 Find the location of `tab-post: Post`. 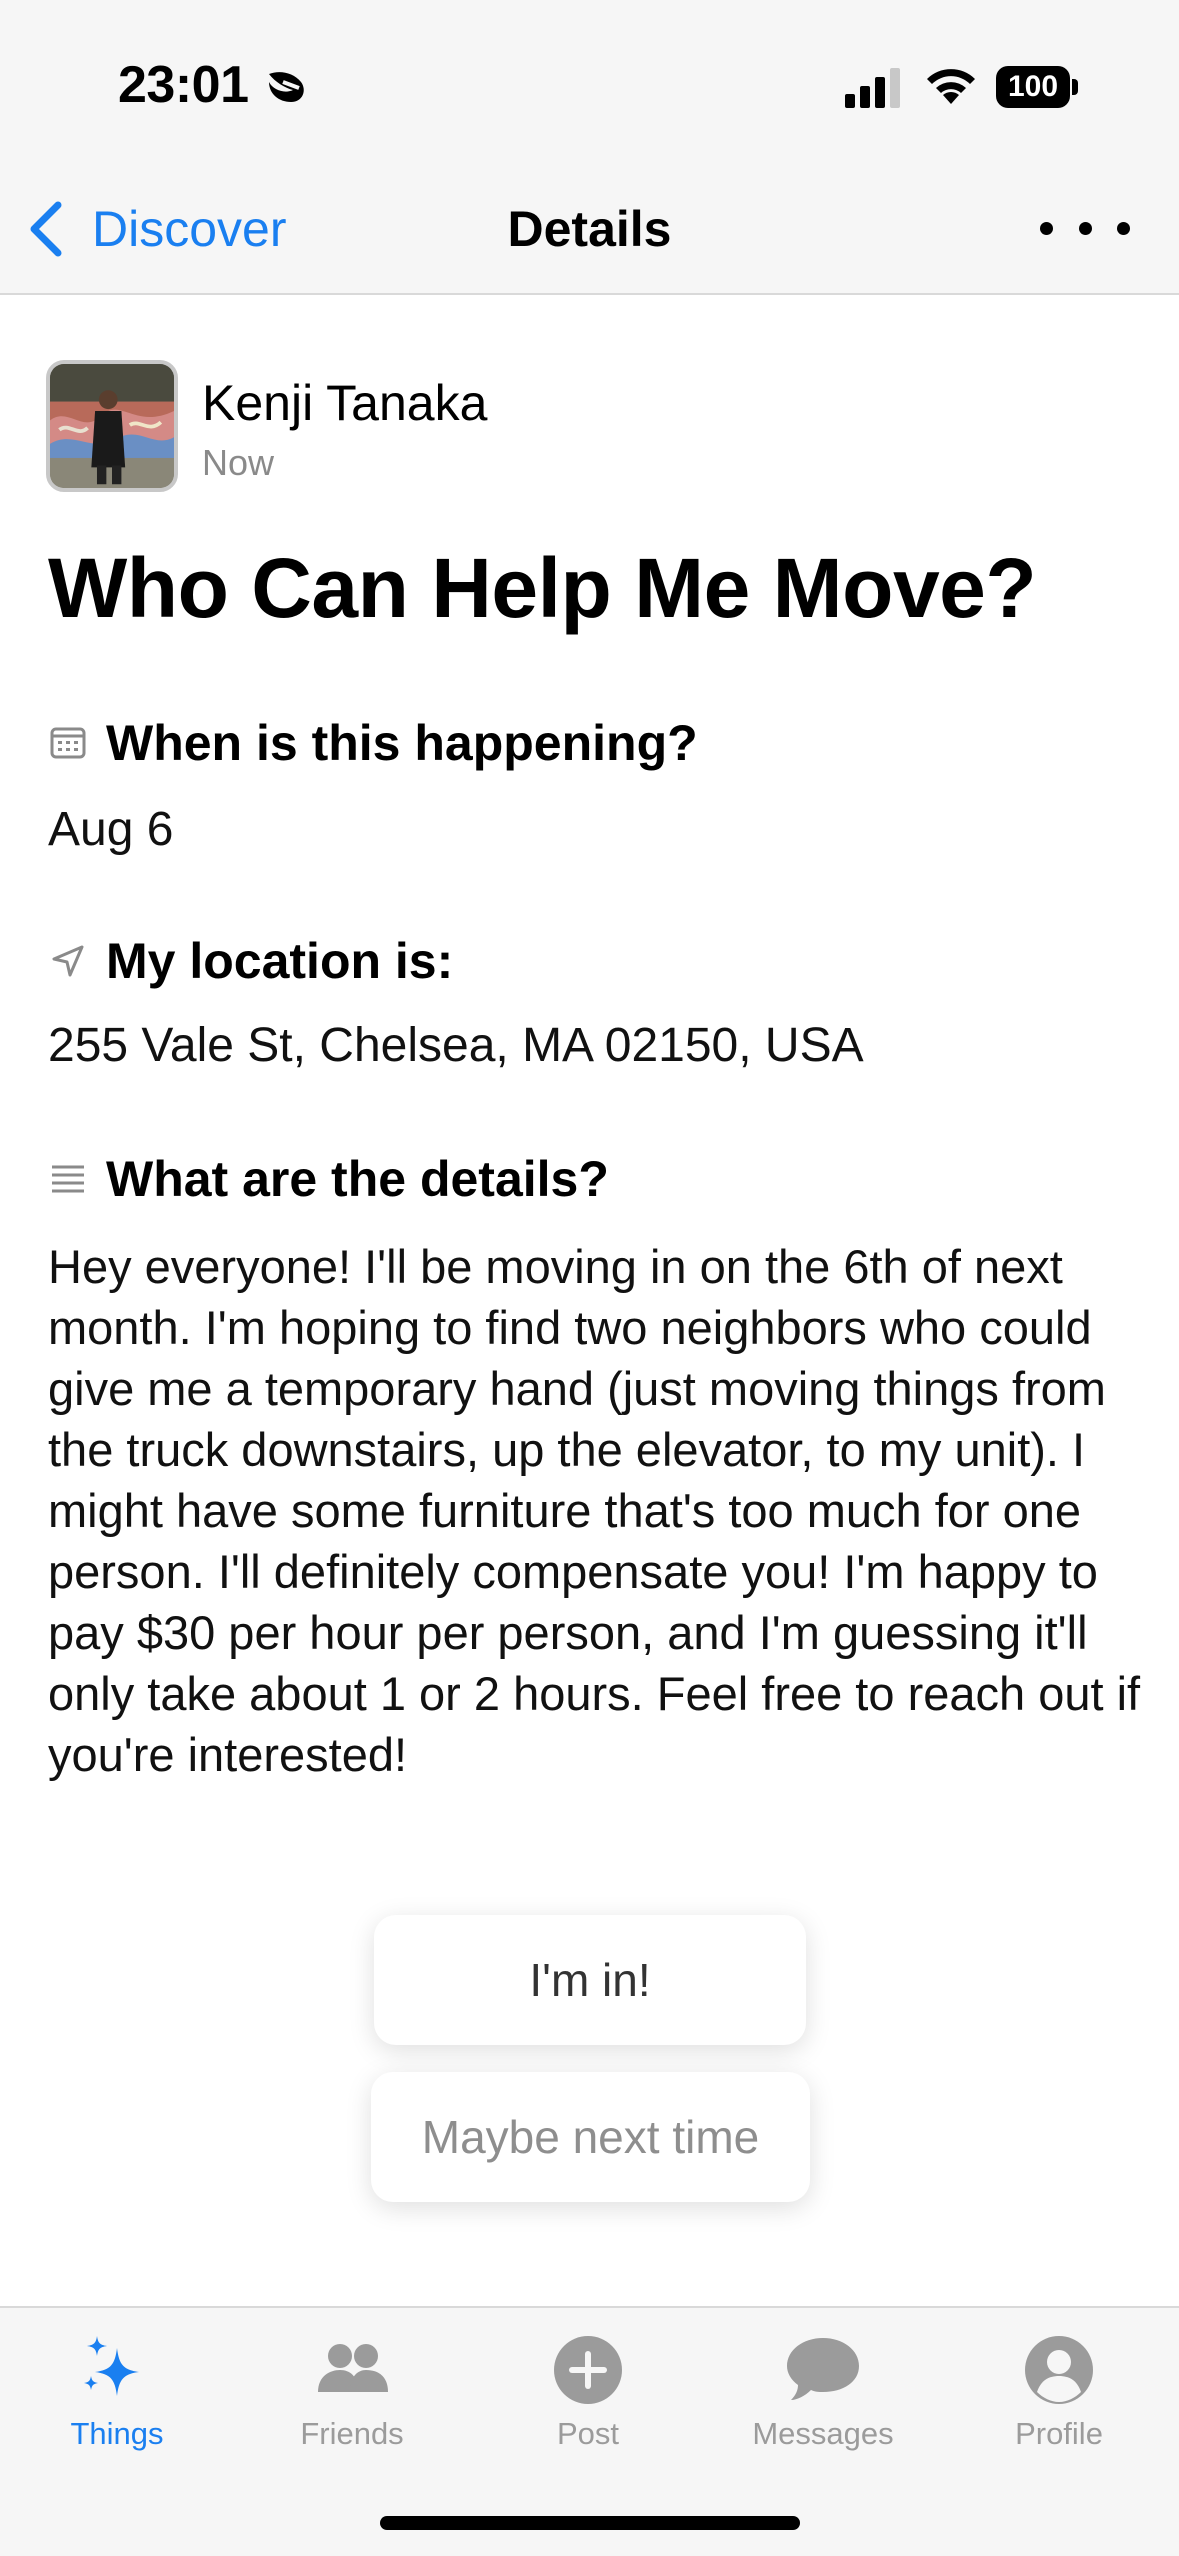

tab-post: Post is located at coordinates (588, 2383).